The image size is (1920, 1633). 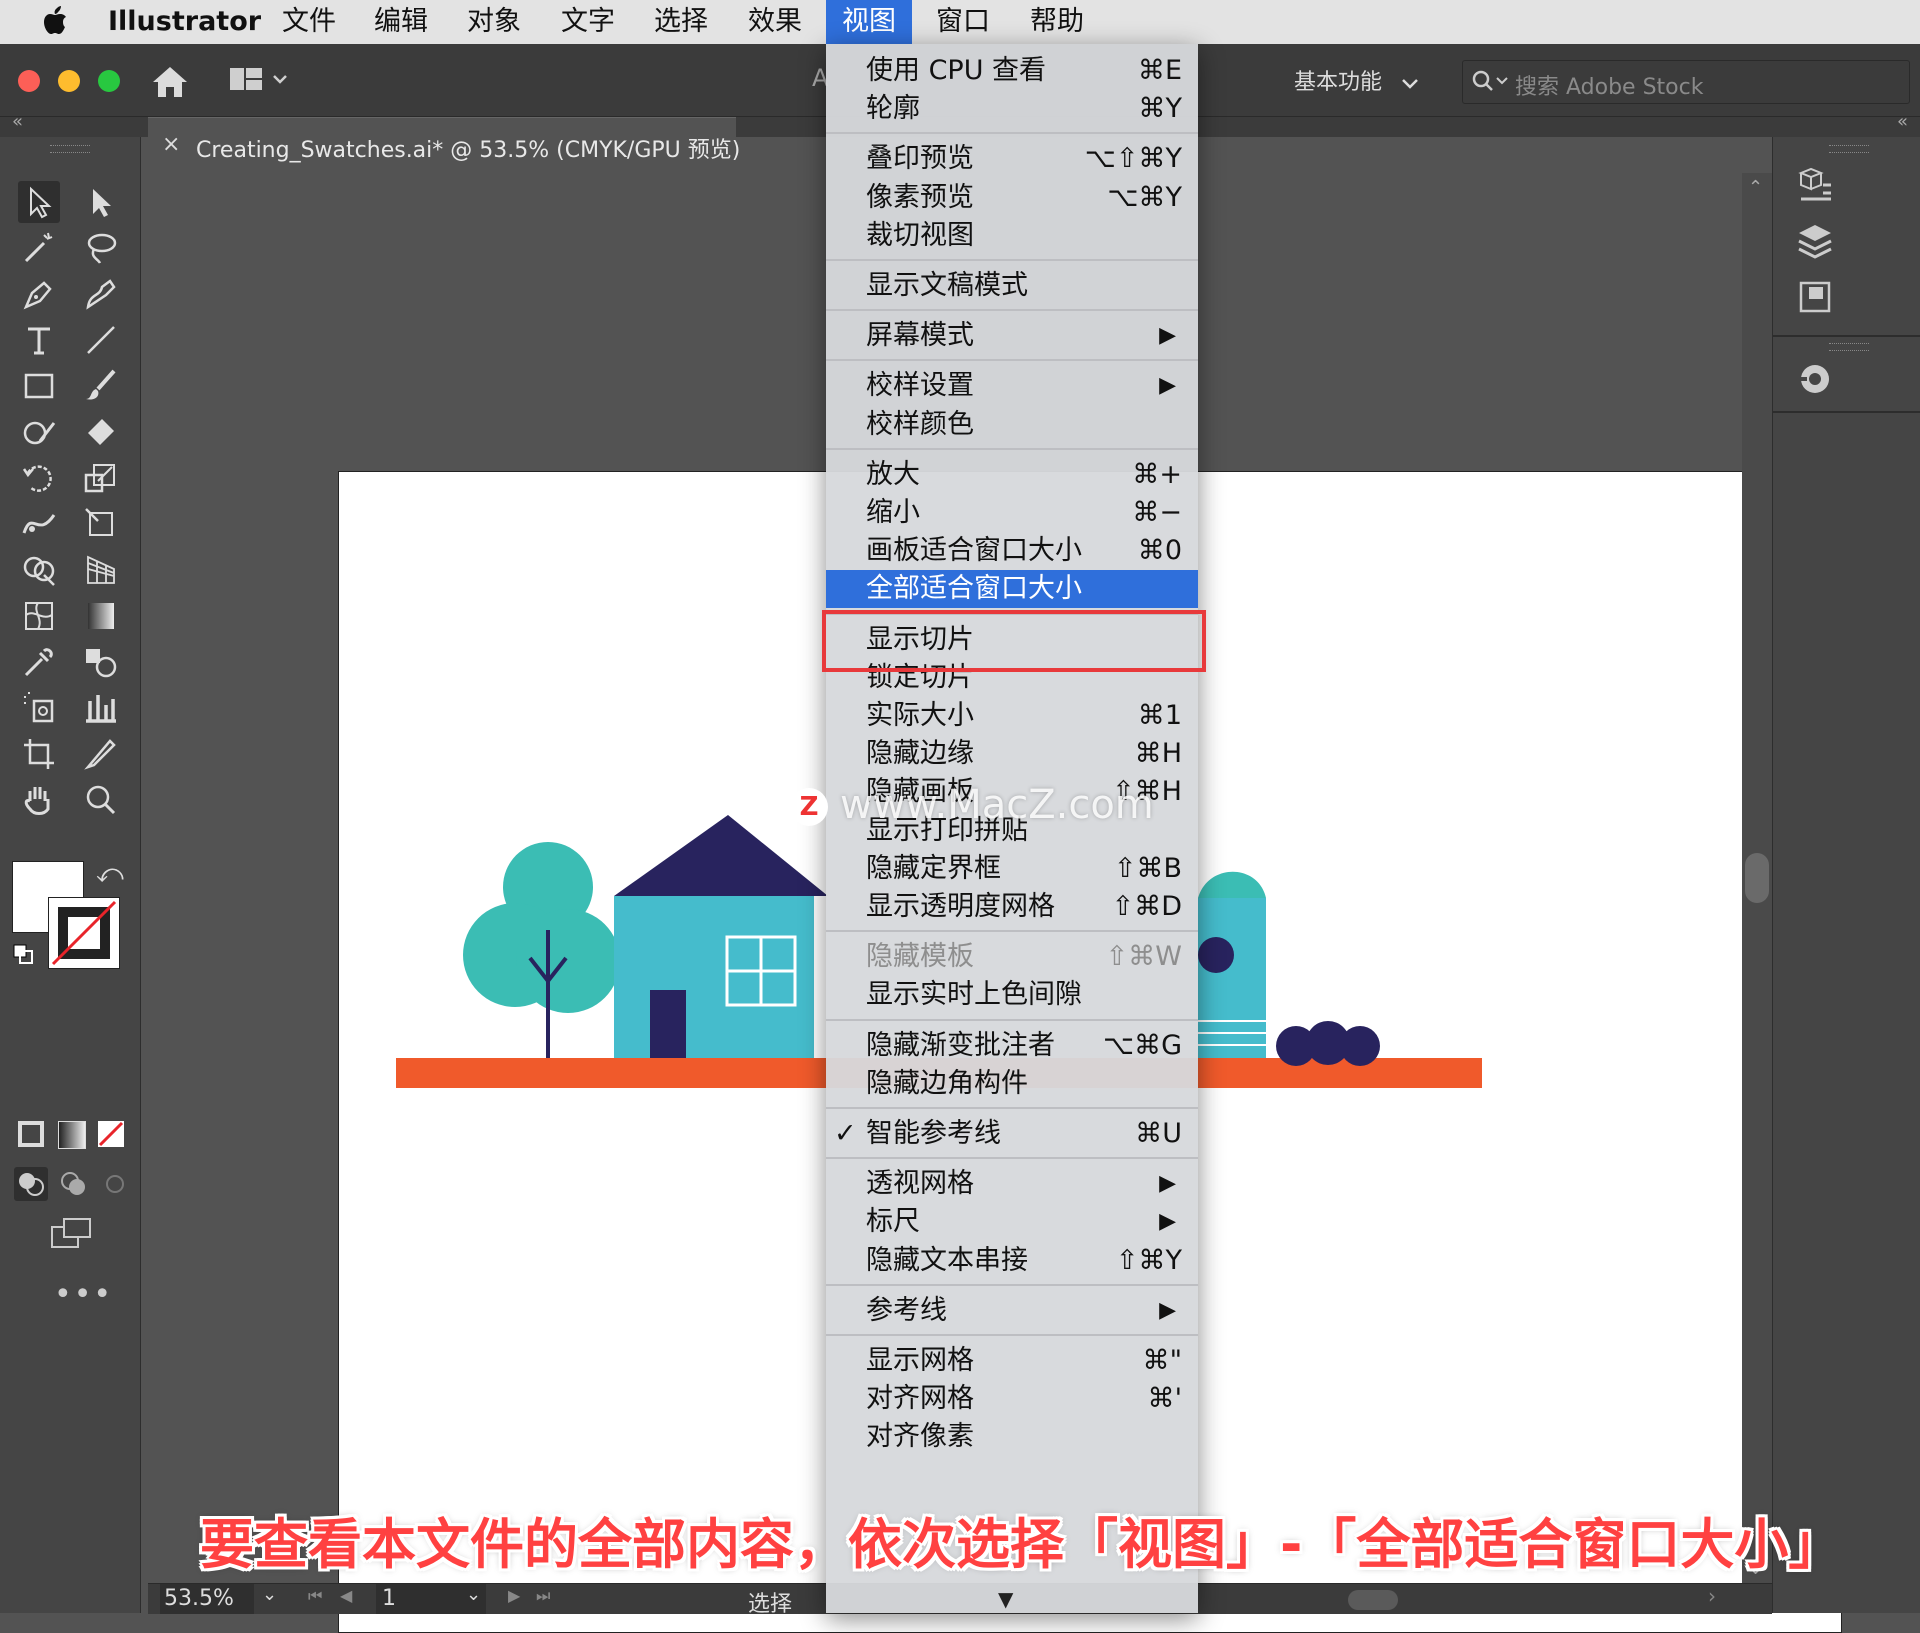 I want to click on view-menu-item: 轮廓 ⌘Y, so click(x=1012, y=109).